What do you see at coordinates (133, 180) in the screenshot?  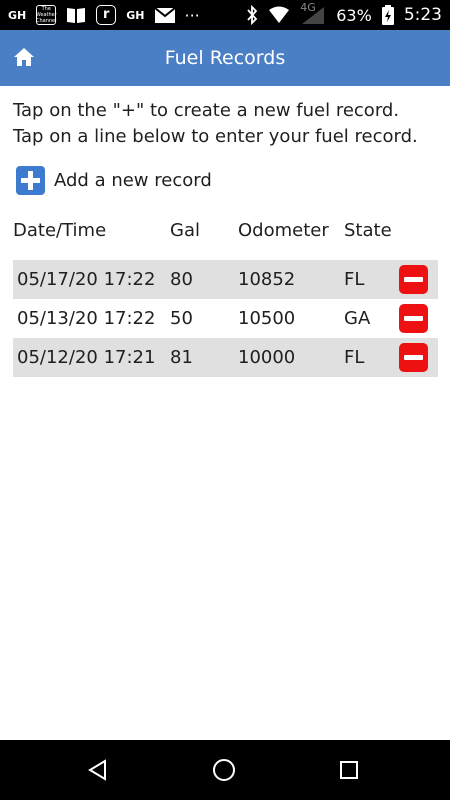 I see `add-record-label: Add a new record` at bounding box center [133, 180].